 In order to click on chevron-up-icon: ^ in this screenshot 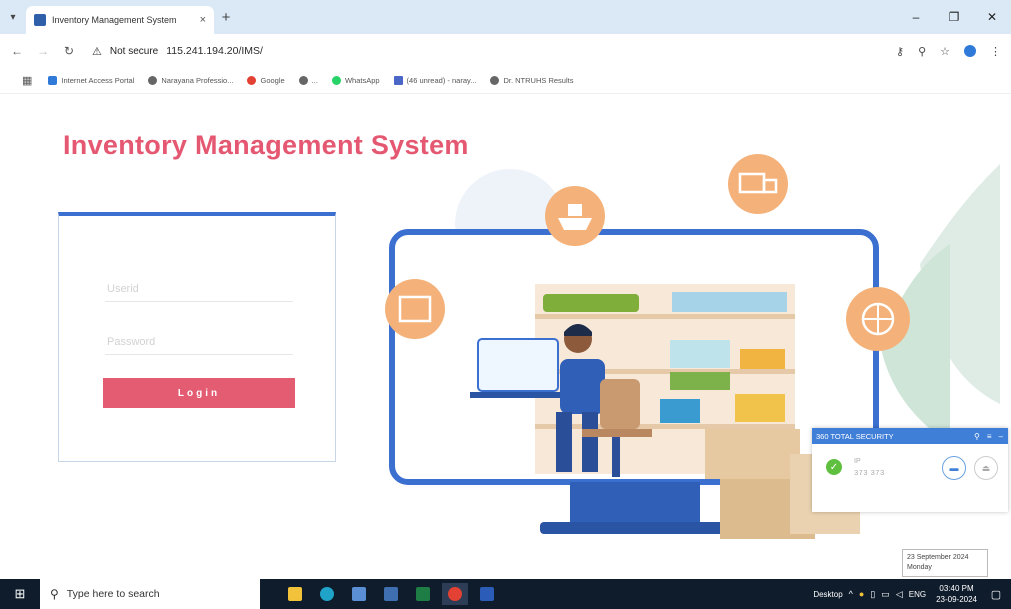, I will do `click(851, 594)`.